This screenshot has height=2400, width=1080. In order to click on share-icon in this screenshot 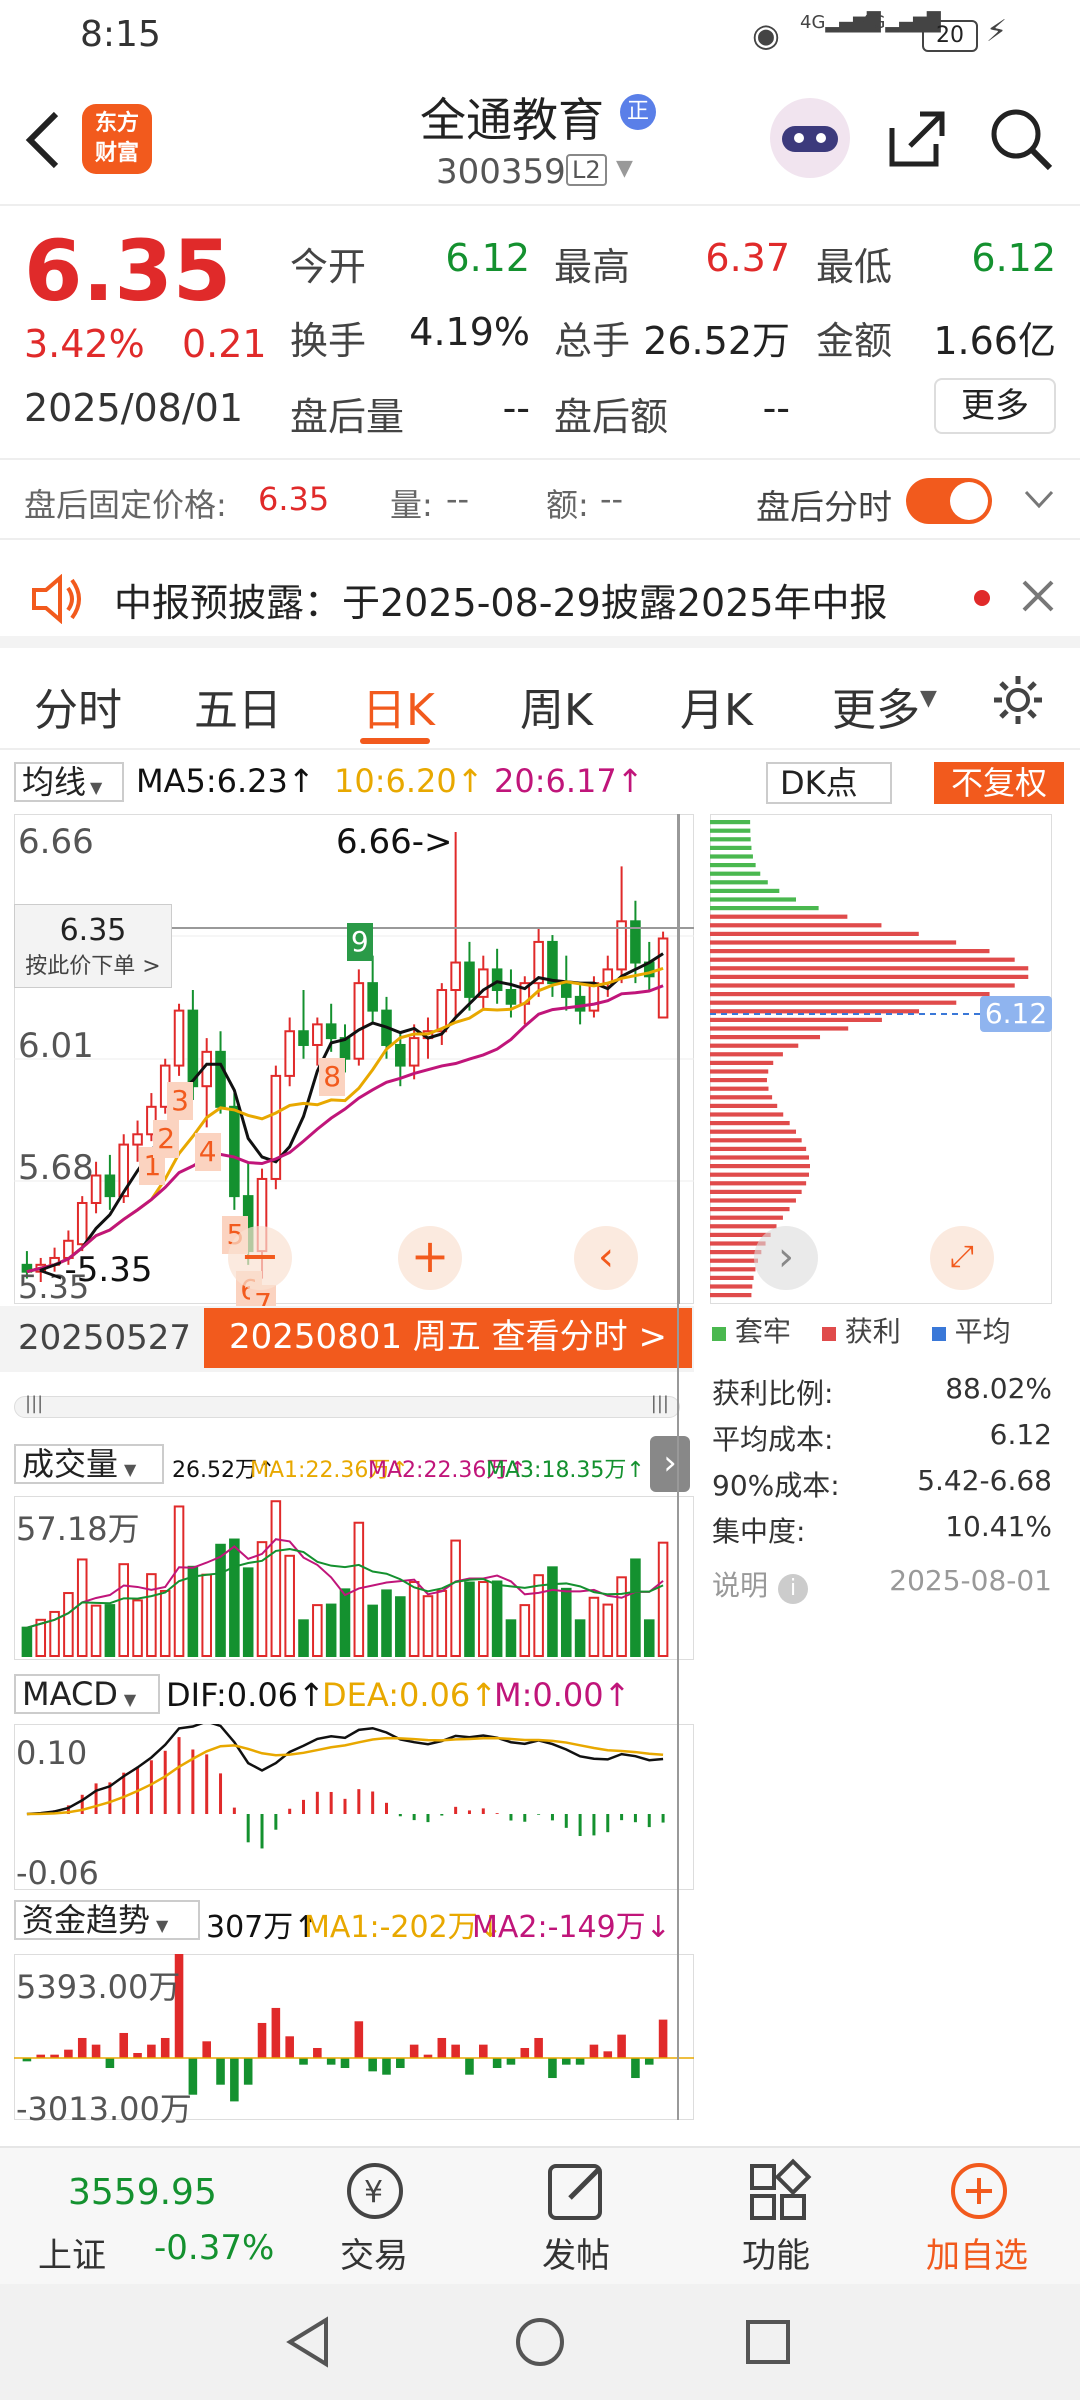, I will do `click(917, 139)`.